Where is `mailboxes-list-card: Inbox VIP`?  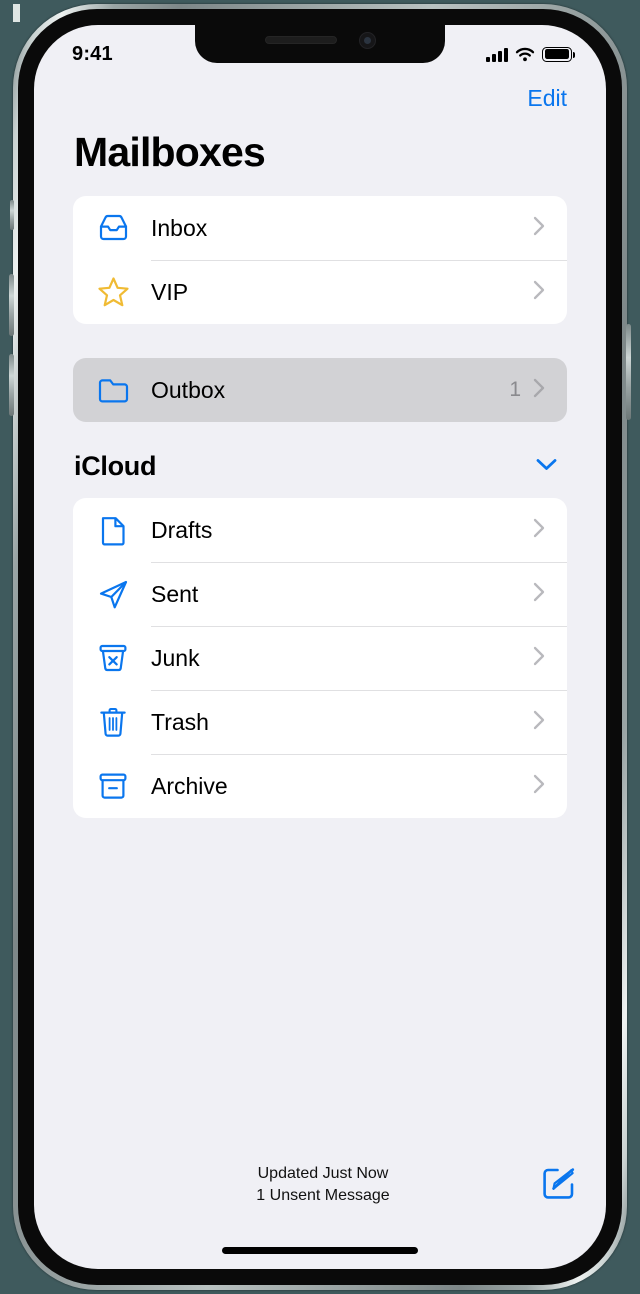 mailboxes-list-card: Inbox VIP is located at coordinates (320, 260).